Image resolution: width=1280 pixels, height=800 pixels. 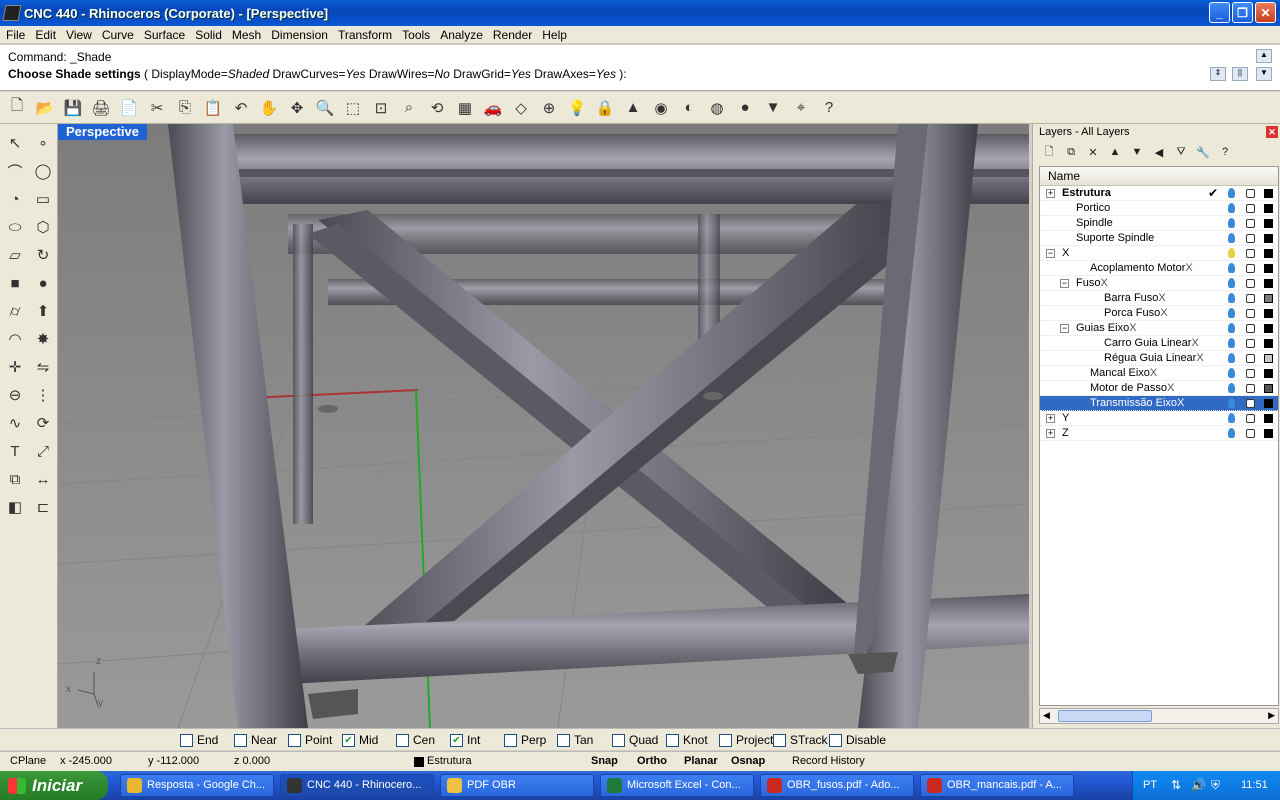 I want to click on properties-icon: ▼, so click(x=773, y=108).